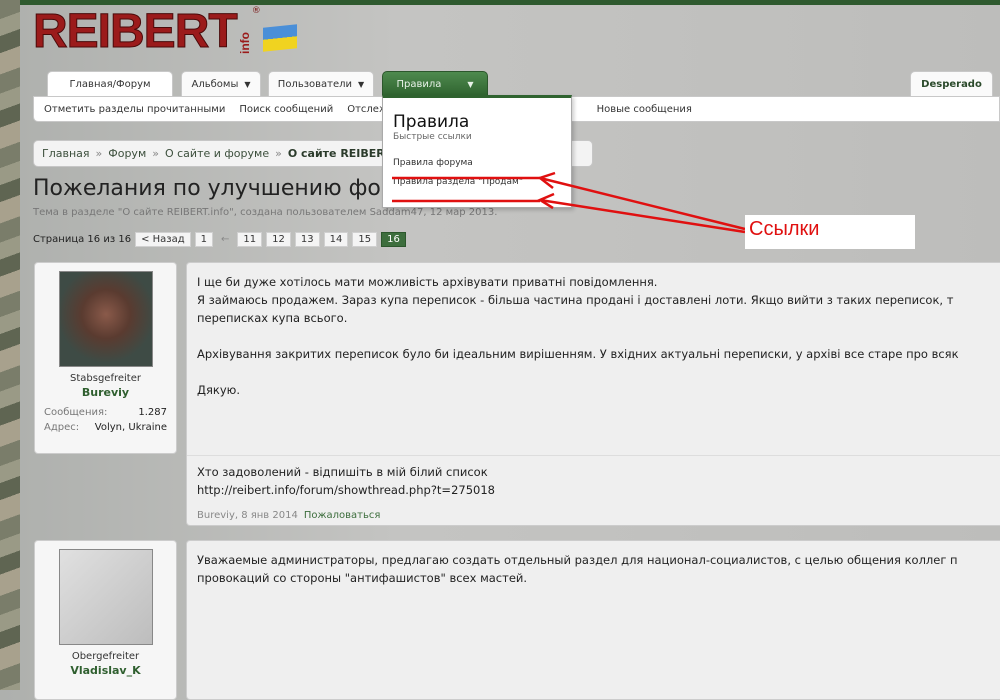 This screenshot has width=1000, height=700. Describe the element at coordinates (62, 427) in the screenshot. I see `stat-label: Адрес:` at that location.